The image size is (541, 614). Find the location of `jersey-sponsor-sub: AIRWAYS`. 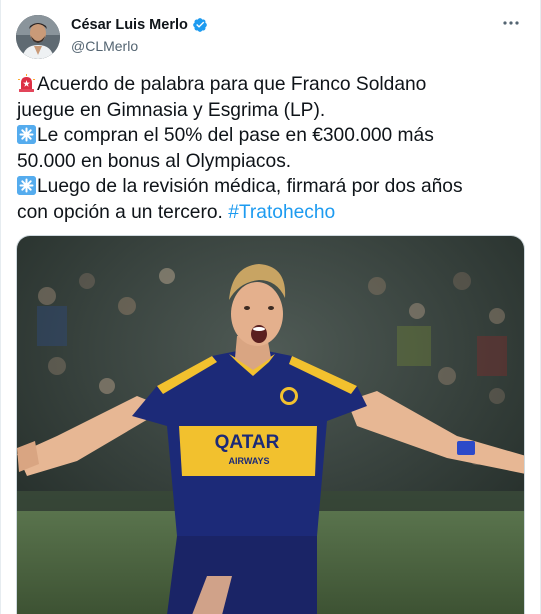

jersey-sponsor-sub: AIRWAYS is located at coordinates (248, 461).